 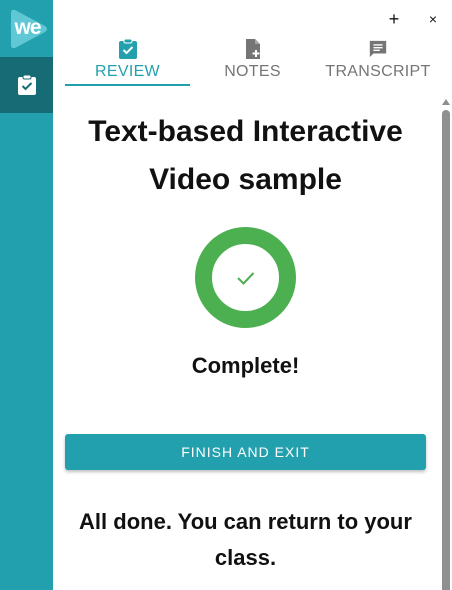 I want to click on completion-ring-track, so click(x=245, y=277).